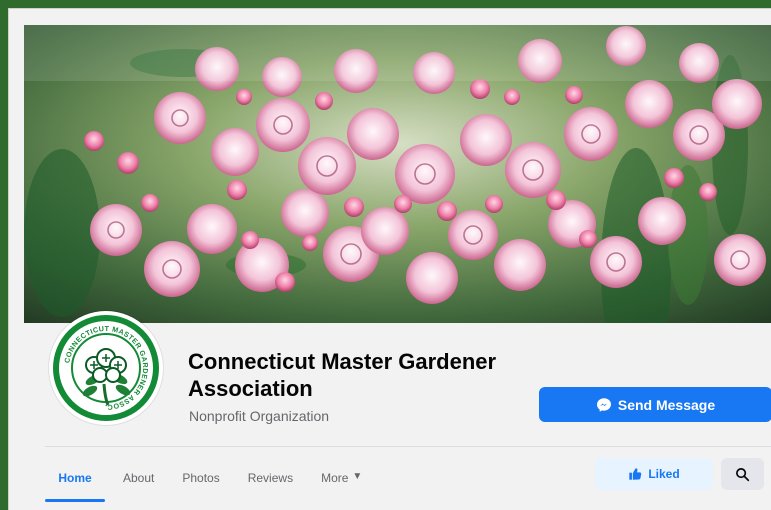 This screenshot has width=771, height=510. I want to click on logo-emblem: CONNECTICUT MASTER GARDENER ASSOC., so click(106, 368).